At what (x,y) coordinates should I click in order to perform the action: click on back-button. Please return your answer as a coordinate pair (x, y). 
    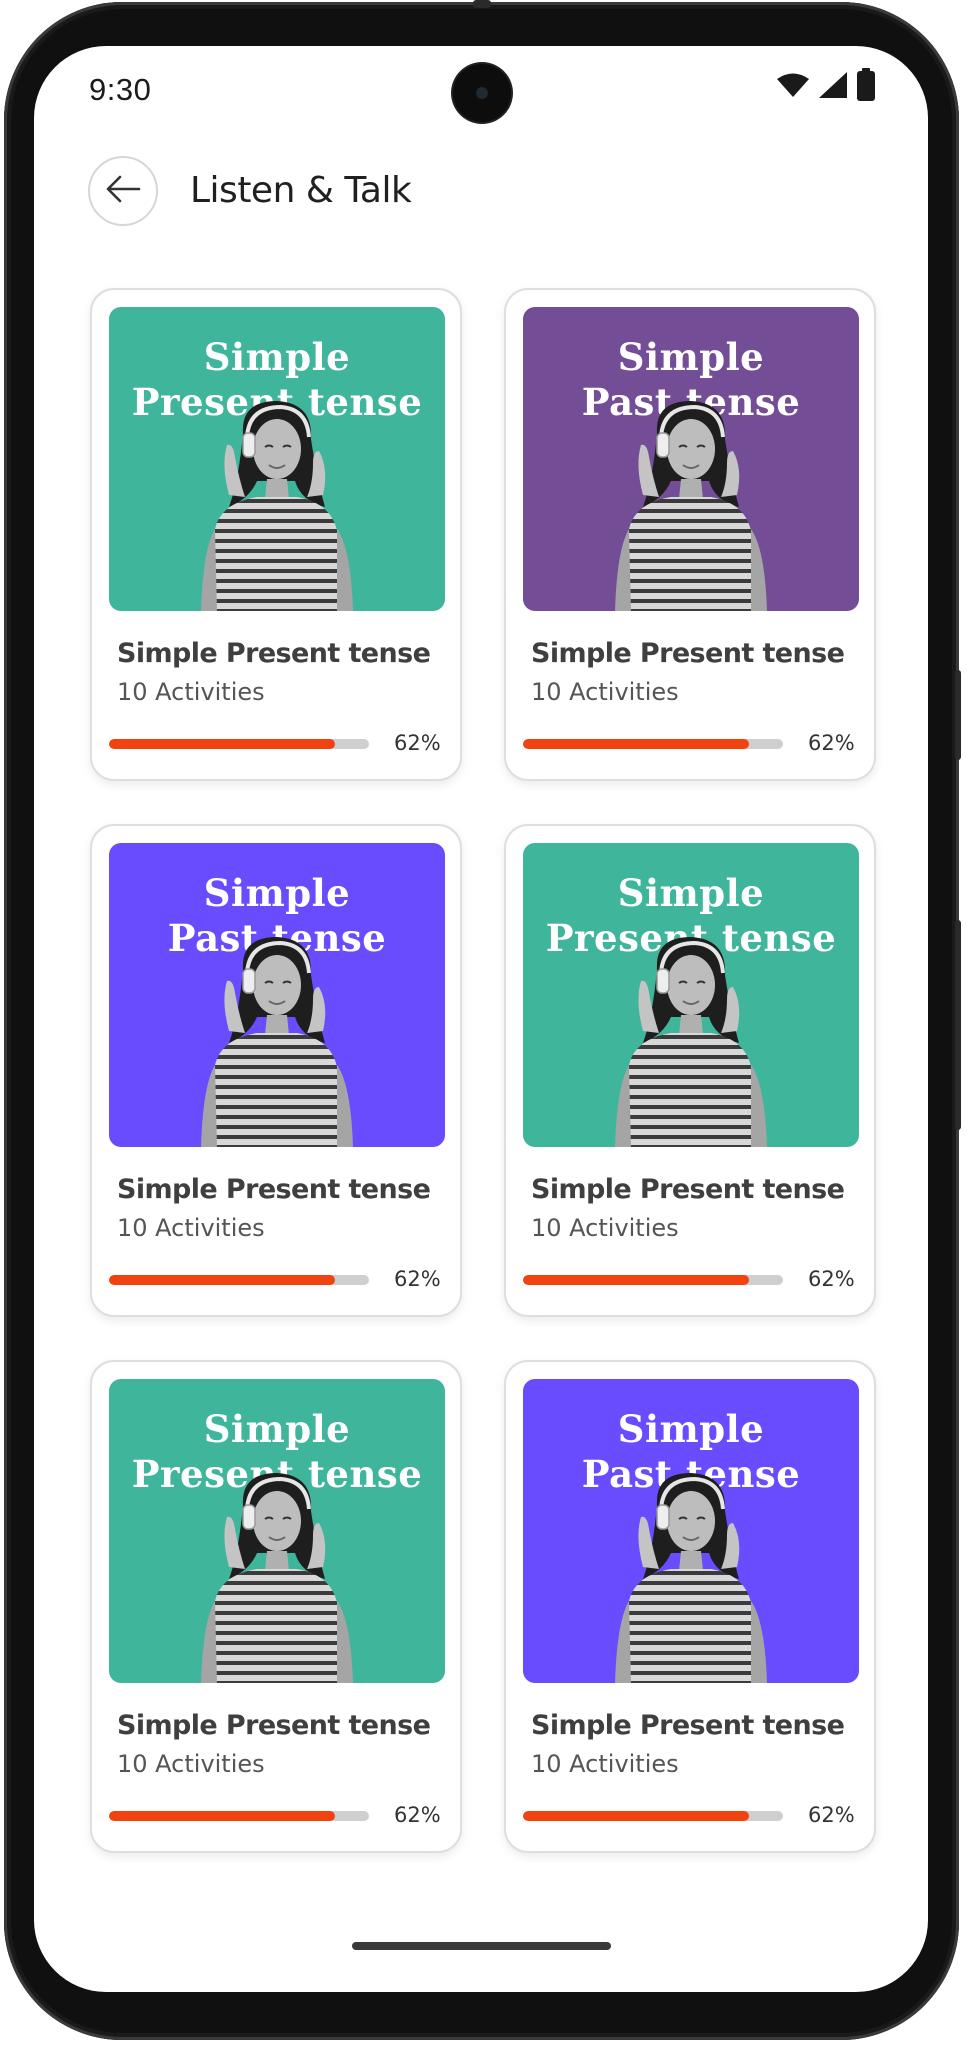
    Looking at the image, I should click on (123, 191).